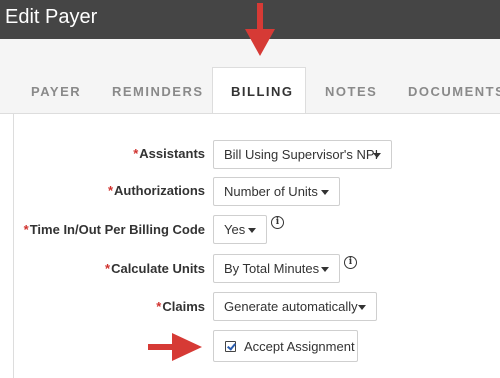 This screenshot has width=500, height=378. What do you see at coordinates (169, 153) in the screenshot?
I see `assistants-label: *Assistants` at bounding box center [169, 153].